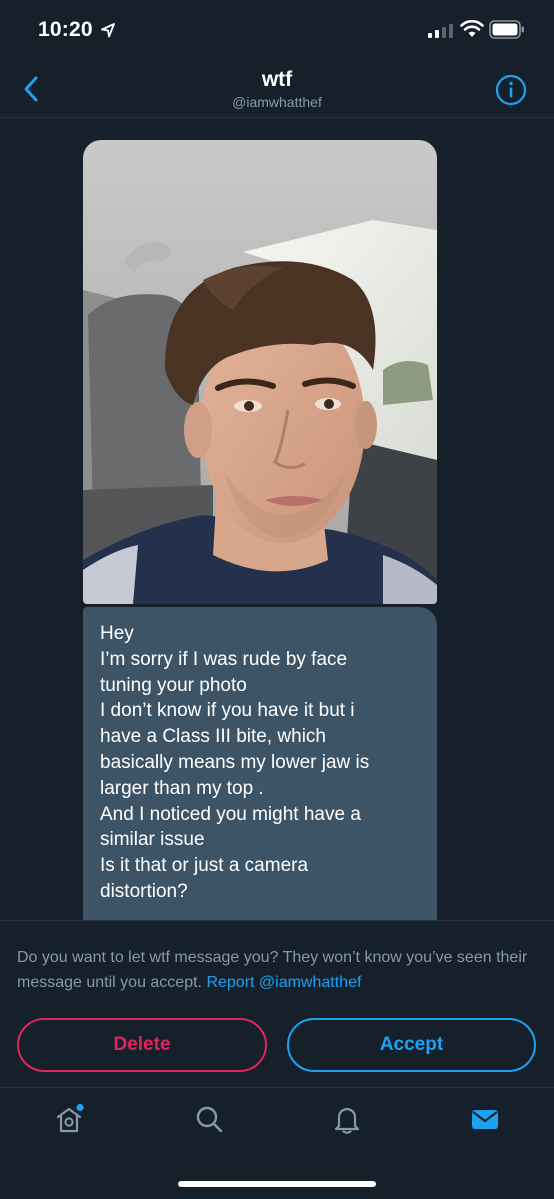  Describe the element at coordinates (69, 1119) in the screenshot. I see `home-icon` at that location.